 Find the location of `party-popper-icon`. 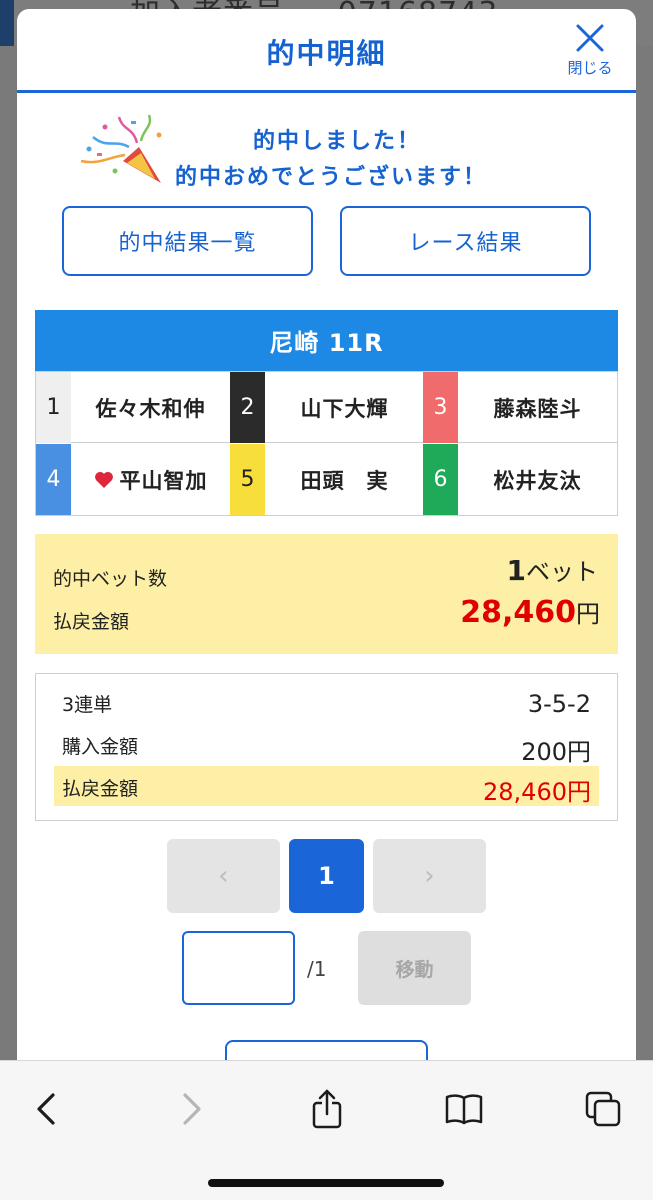

party-popper-icon is located at coordinates (121, 148).